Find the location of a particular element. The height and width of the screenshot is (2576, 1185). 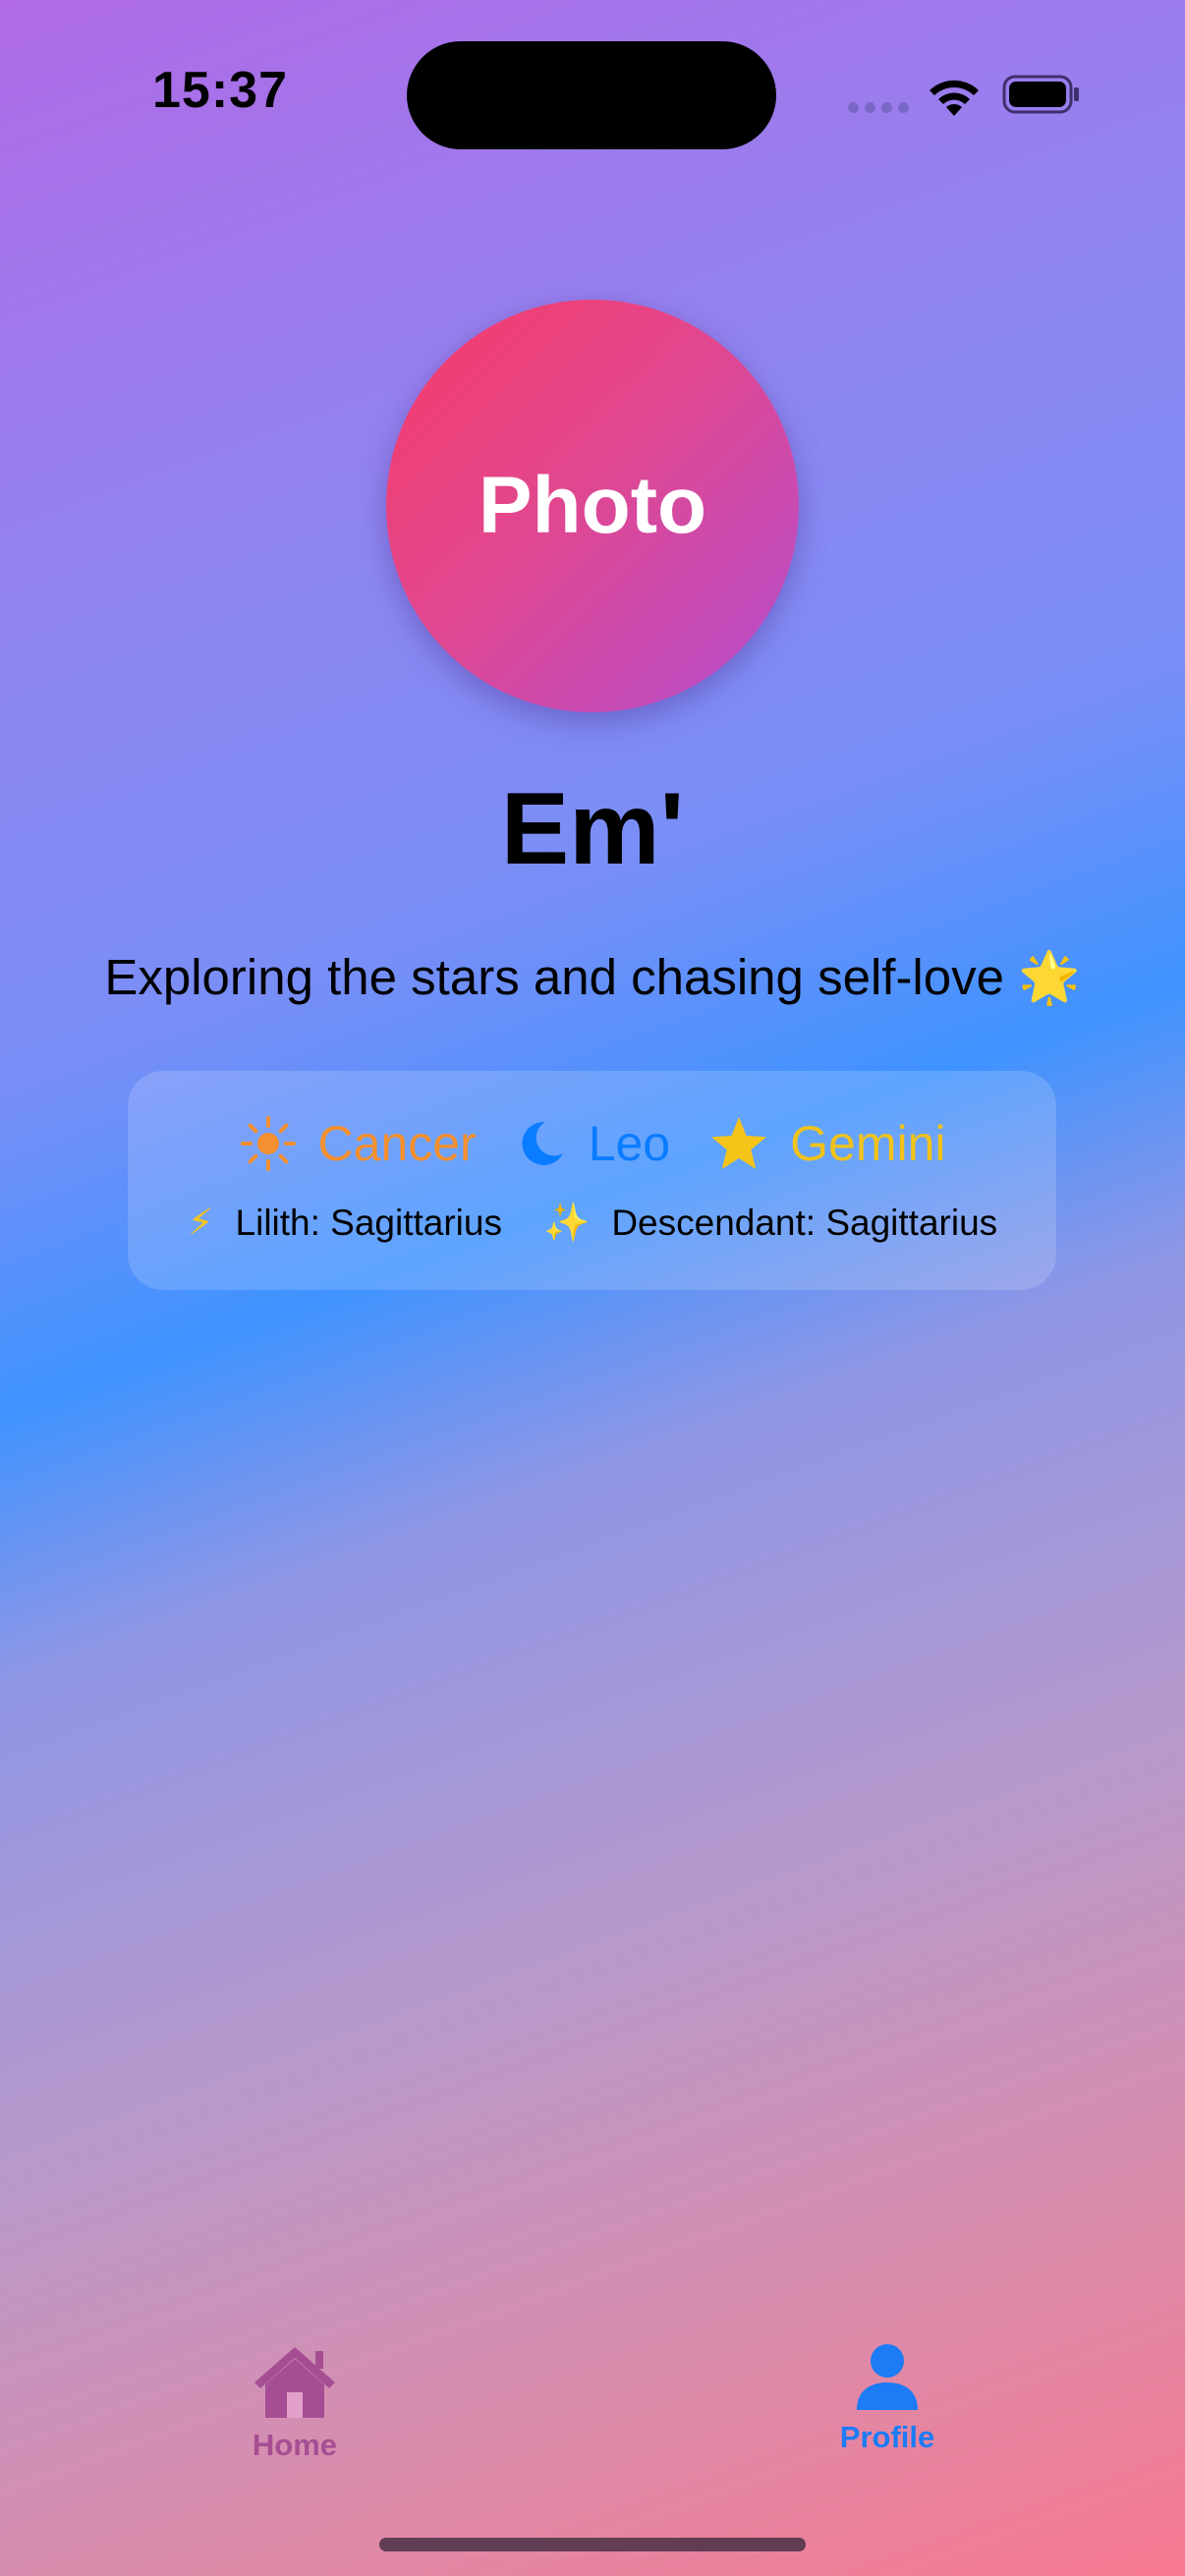

profile-name: Em' is located at coordinates (592, 829).